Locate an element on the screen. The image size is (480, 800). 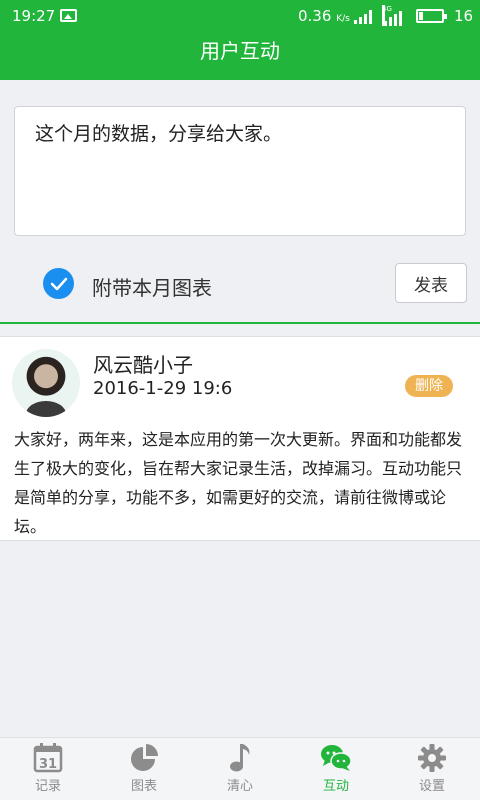
status-bar: 19:27 0.36 K/s 4G 16 is located at coordinates (240, 16).